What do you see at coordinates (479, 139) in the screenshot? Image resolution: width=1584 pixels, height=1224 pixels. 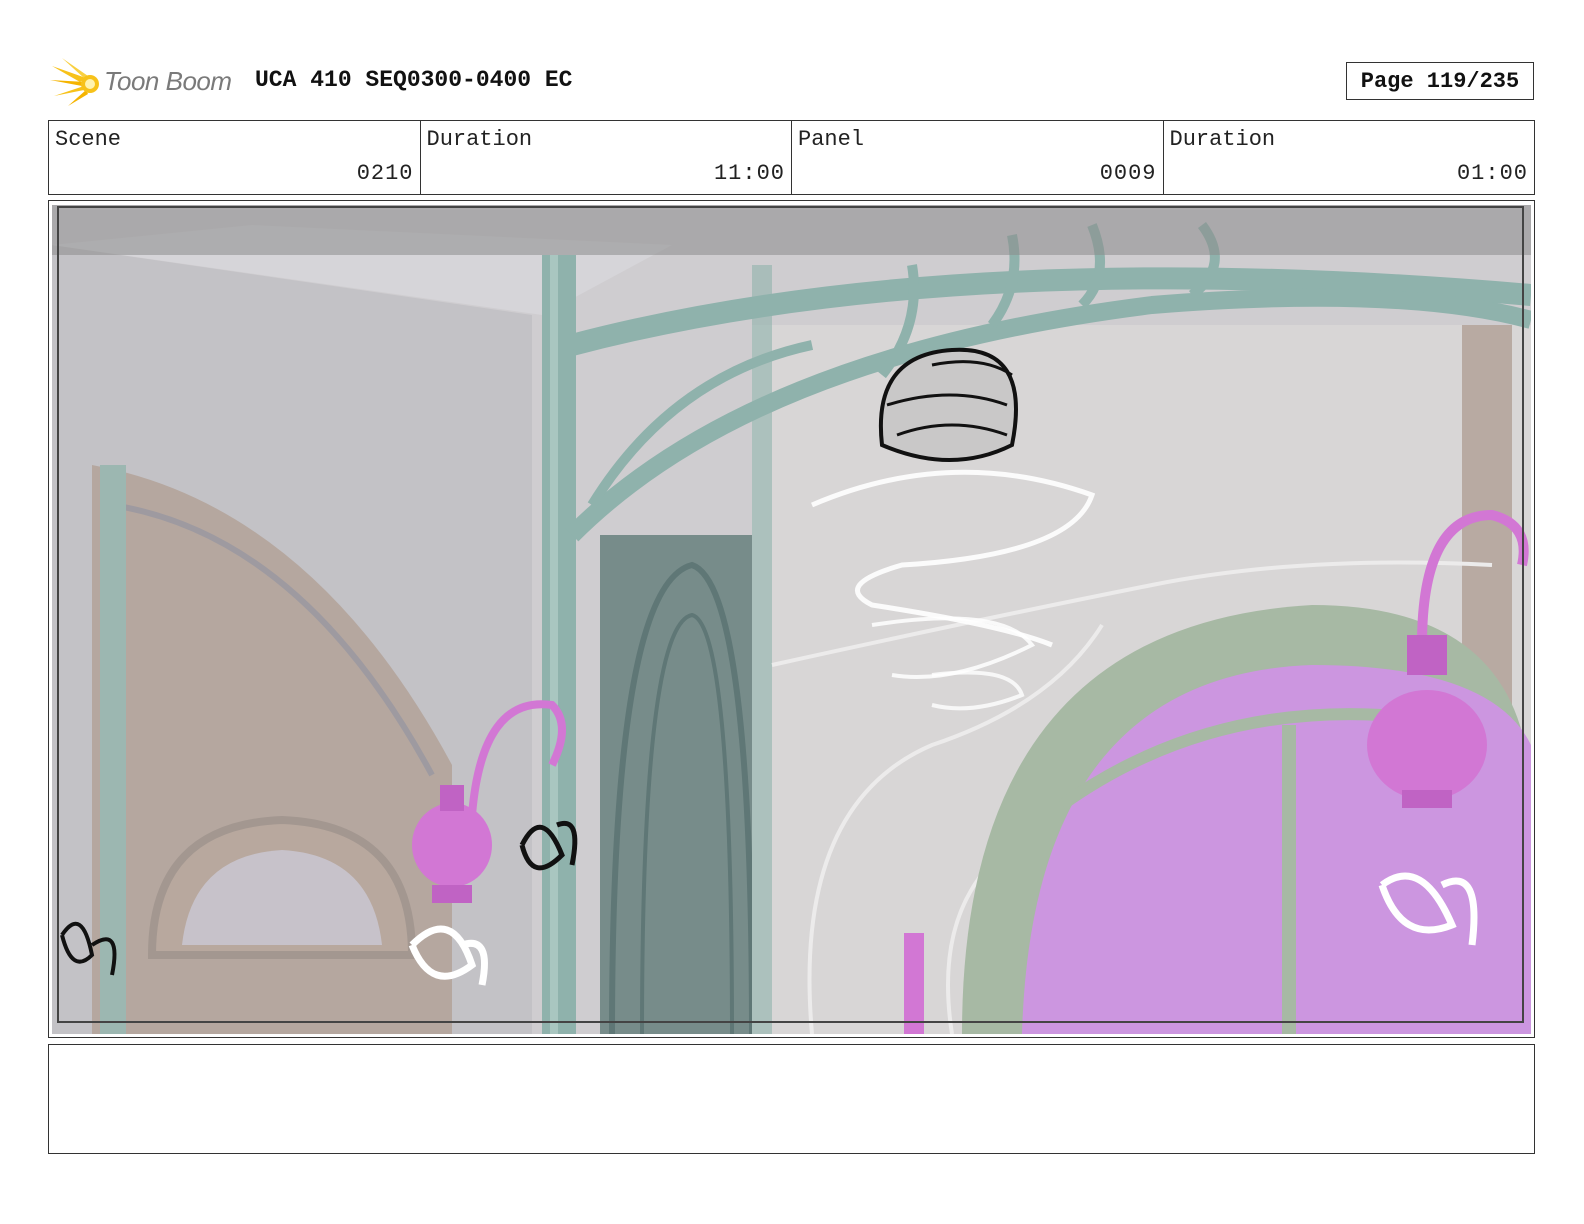 I see `scene-duration-label: Duration` at bounding box center [479, 139].